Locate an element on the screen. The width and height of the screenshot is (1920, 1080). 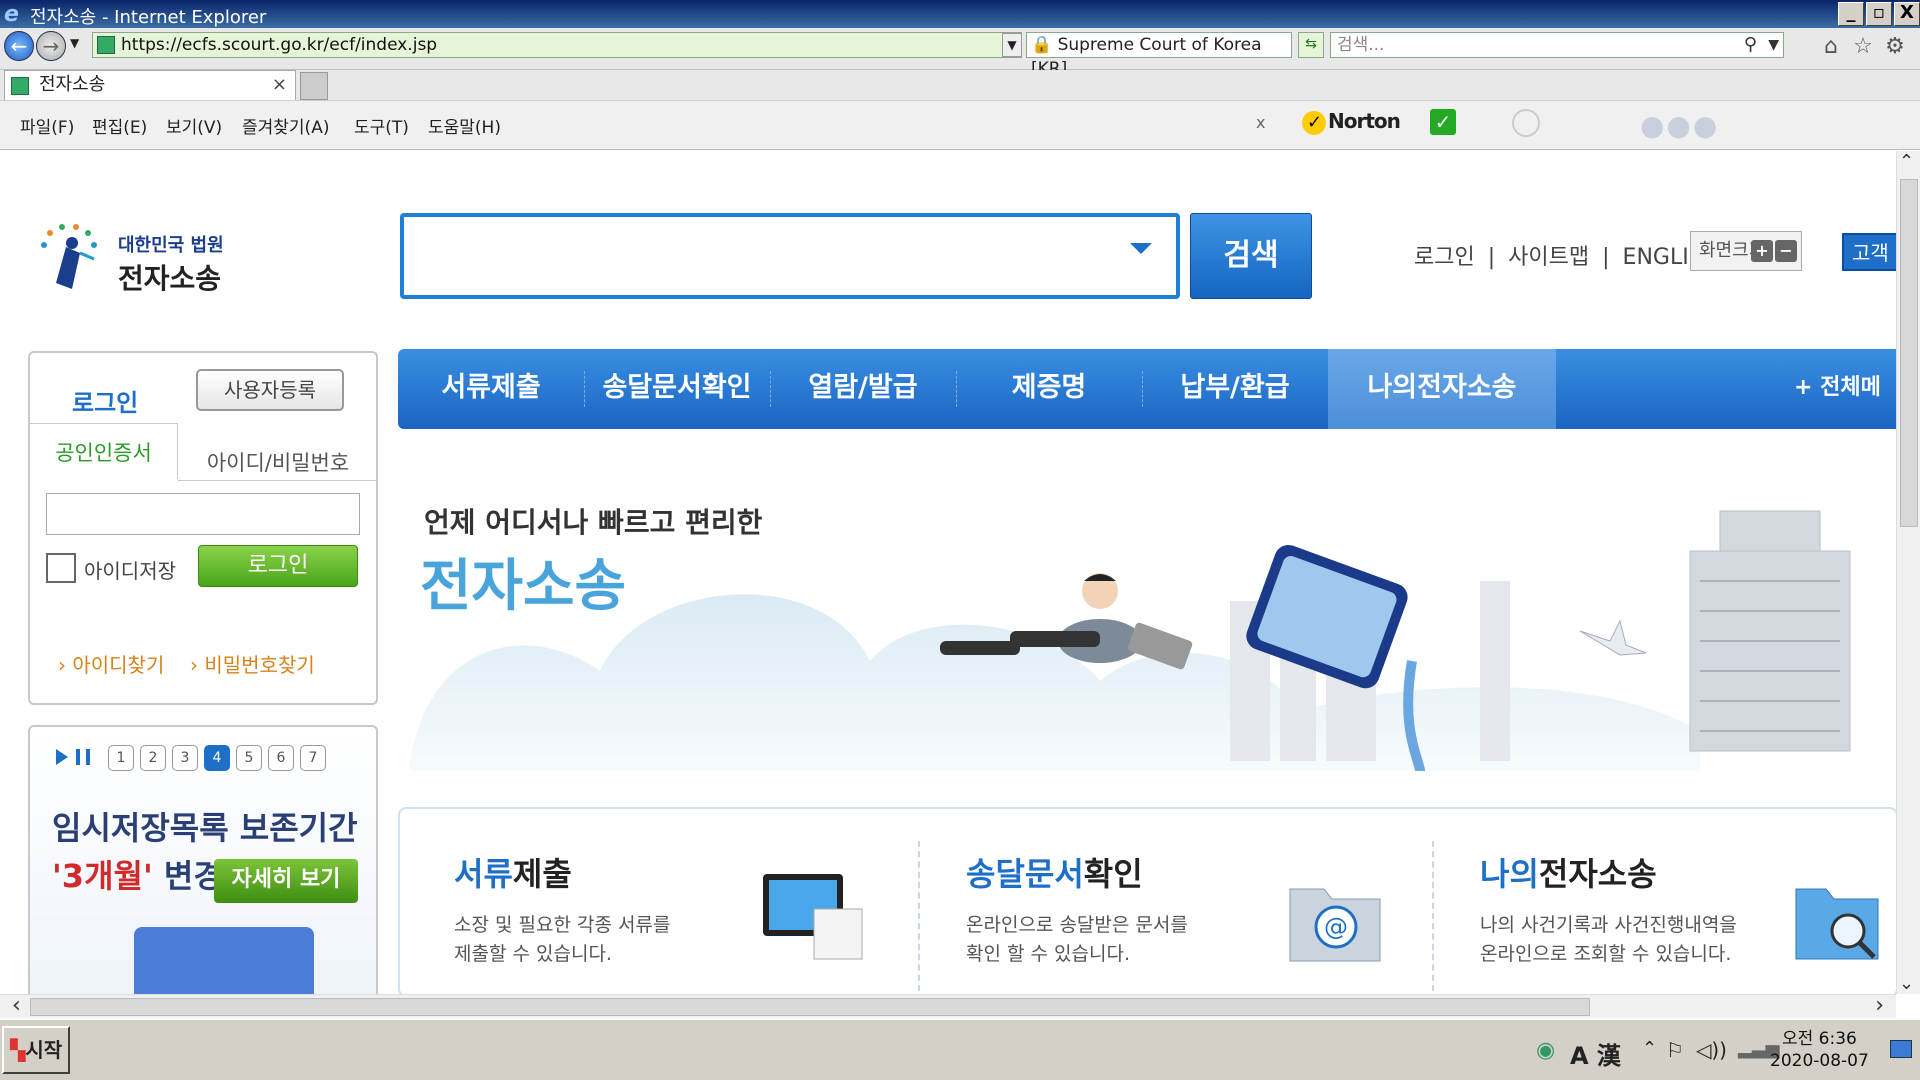
zoom-control: 화면크기 + − is located at coordinates (1746, 251).